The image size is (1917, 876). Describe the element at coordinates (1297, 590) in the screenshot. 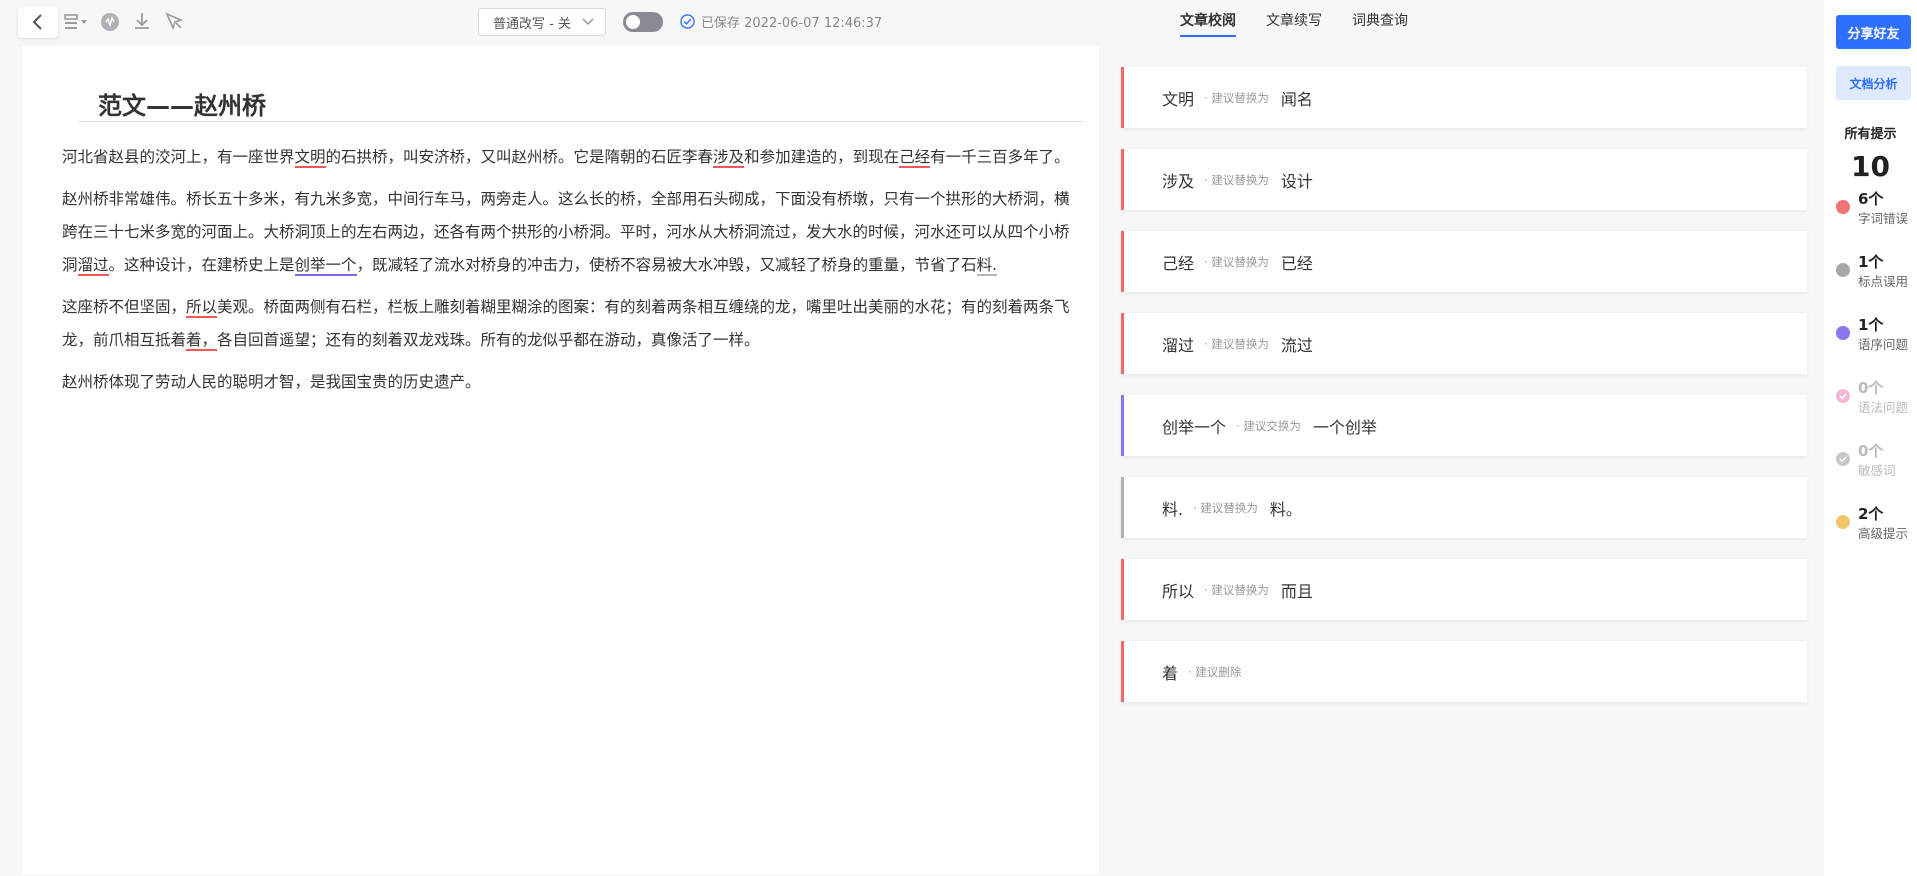

I see `suggestion-replacement: 而且` at that location.